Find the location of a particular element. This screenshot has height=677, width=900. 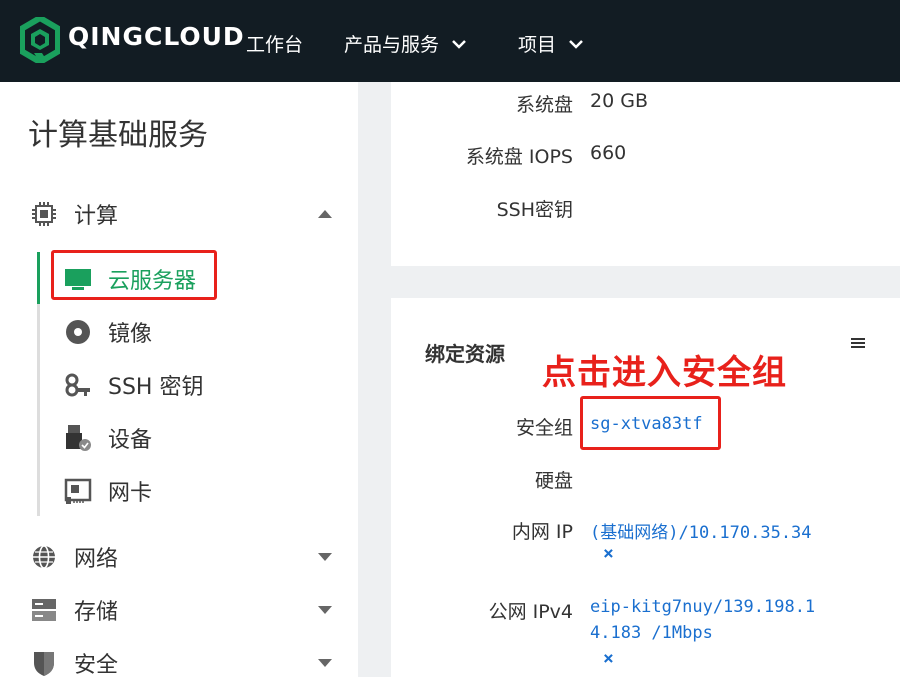

disc-icon is located at coordinates (78, 332).